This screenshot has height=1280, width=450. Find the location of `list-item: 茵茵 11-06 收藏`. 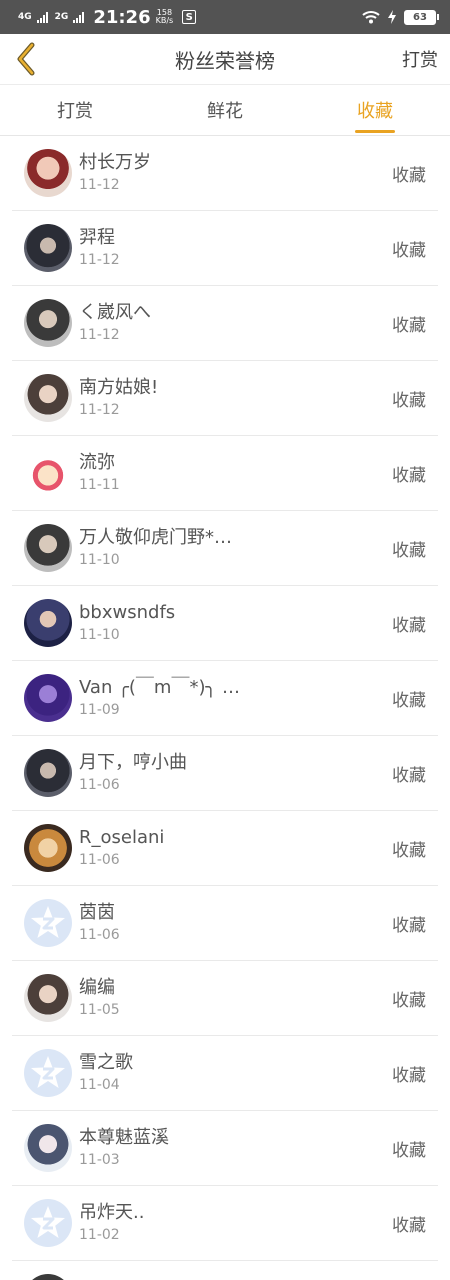

list-item: 茵茵 11-06 收藏 is located at coordinates (225, 923).